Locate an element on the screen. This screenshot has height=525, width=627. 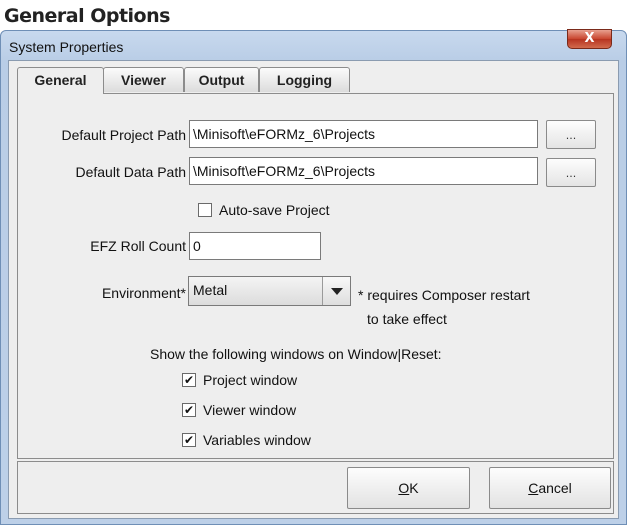
close-button: X is located at coordinates (589, 39).